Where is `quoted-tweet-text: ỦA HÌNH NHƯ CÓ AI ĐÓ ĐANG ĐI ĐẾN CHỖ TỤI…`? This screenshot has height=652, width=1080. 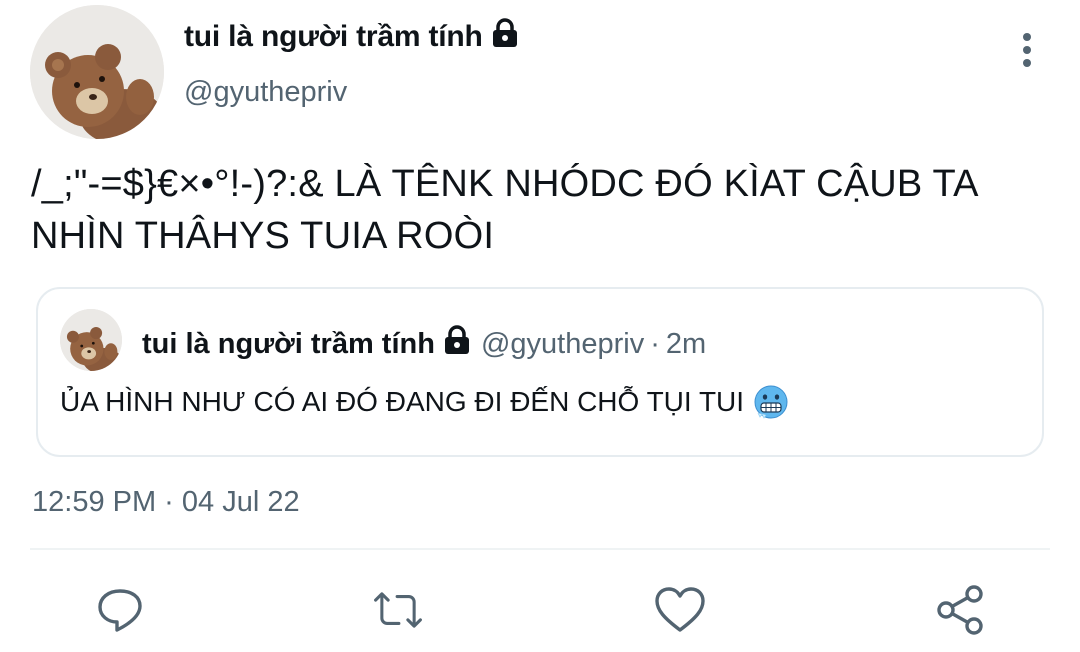 quoted-tweet-text: ỦA HÌNH NHƯ CÓ AI ĐÓ ĐANG ĐI ĐẾN CHỖ TỤI… is located at coordinates (402, 401).